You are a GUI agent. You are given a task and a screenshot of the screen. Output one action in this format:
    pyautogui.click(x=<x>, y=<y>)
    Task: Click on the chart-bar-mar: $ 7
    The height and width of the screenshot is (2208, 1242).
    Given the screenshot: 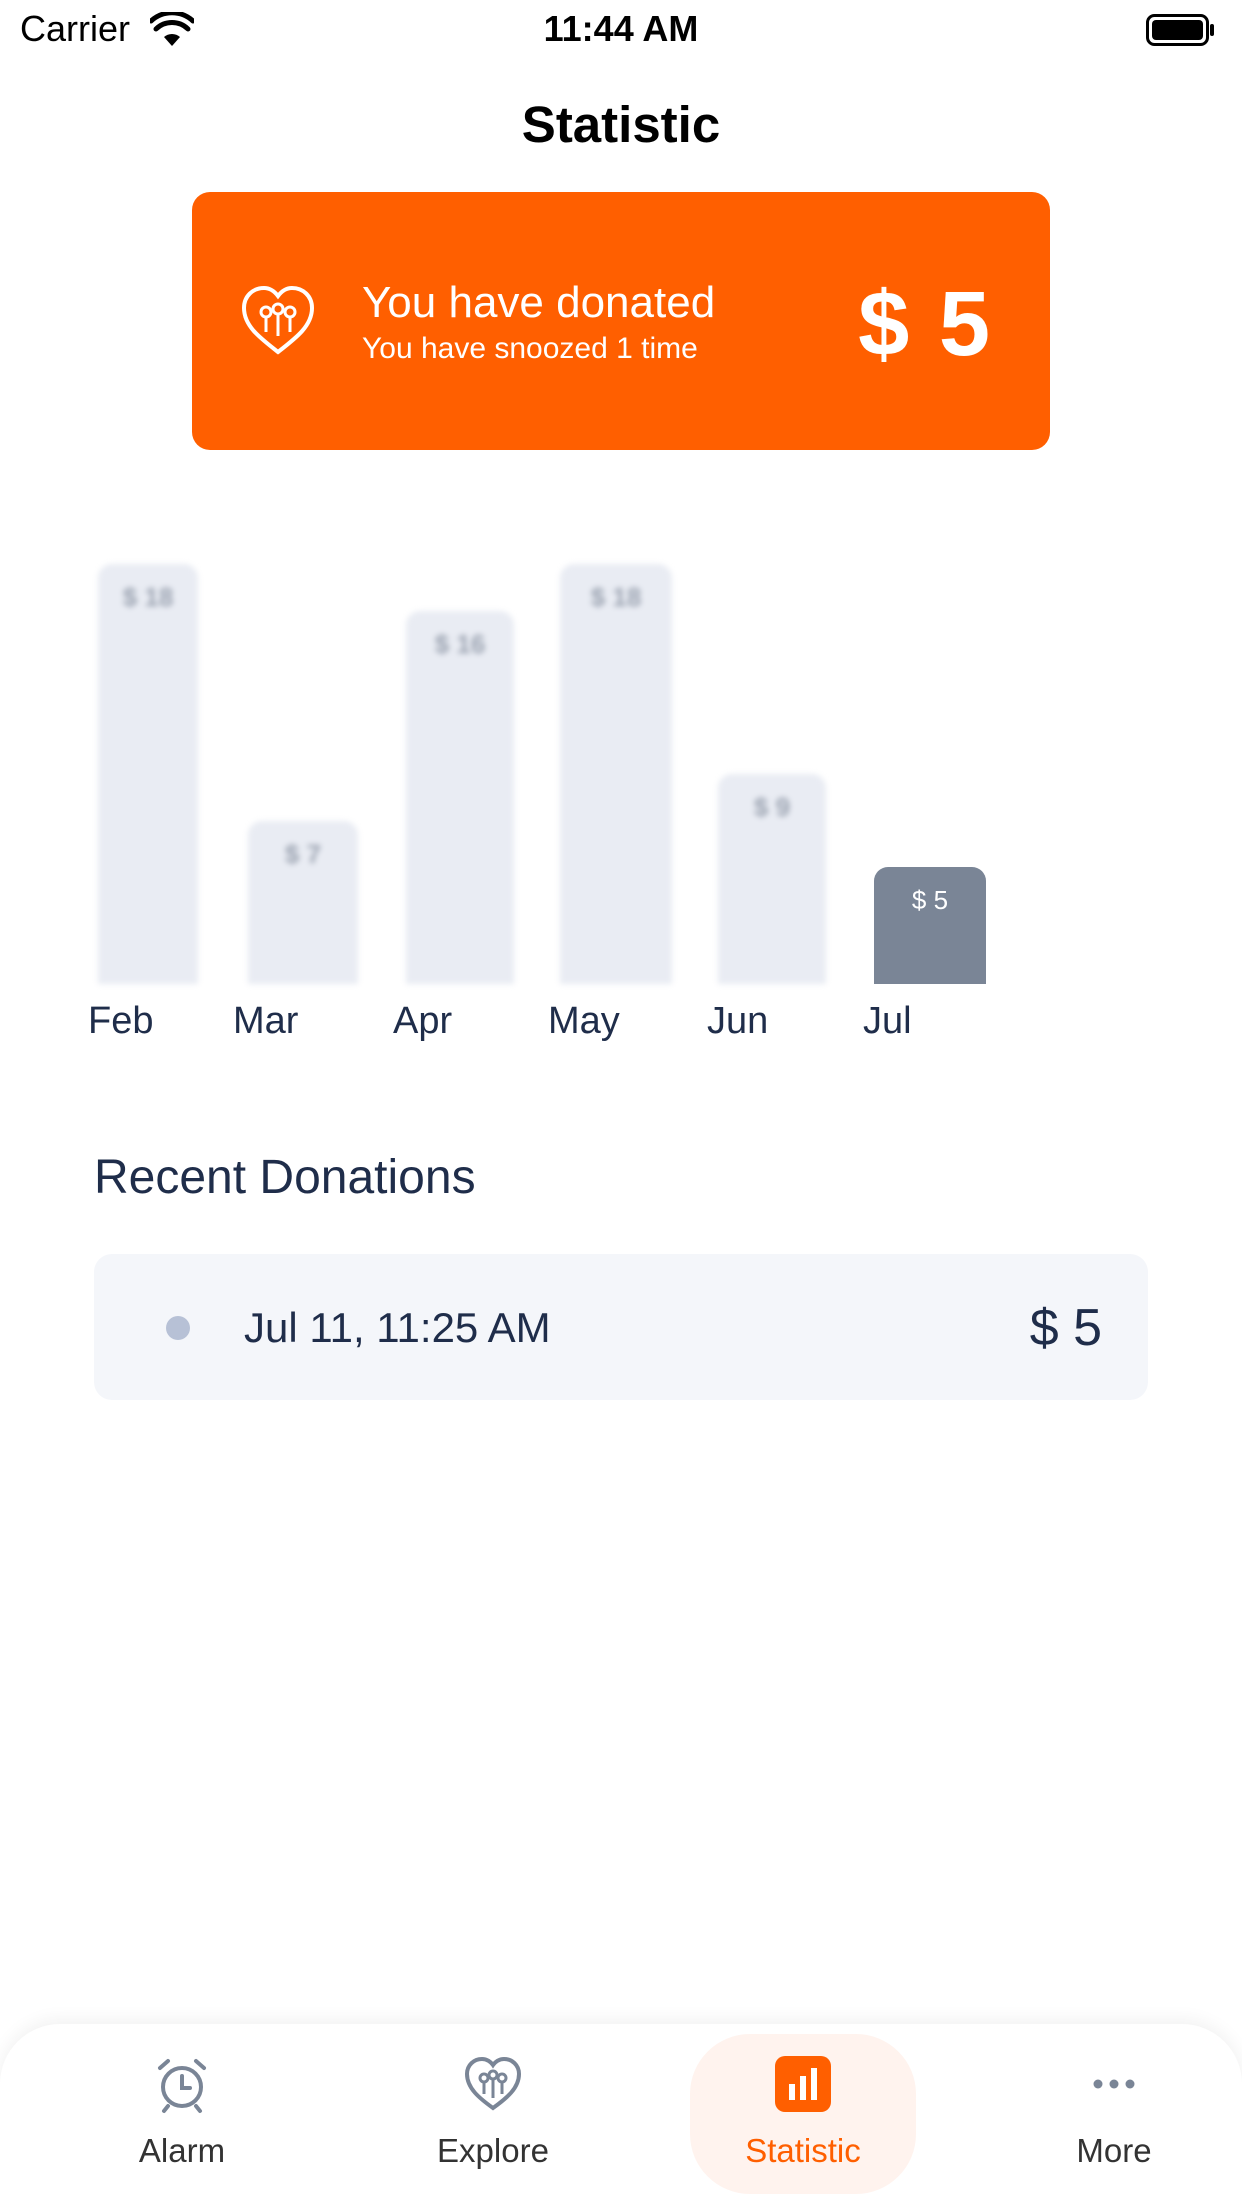 What is the action you would take?
    pyautogui.click(x=303, y=902)
    